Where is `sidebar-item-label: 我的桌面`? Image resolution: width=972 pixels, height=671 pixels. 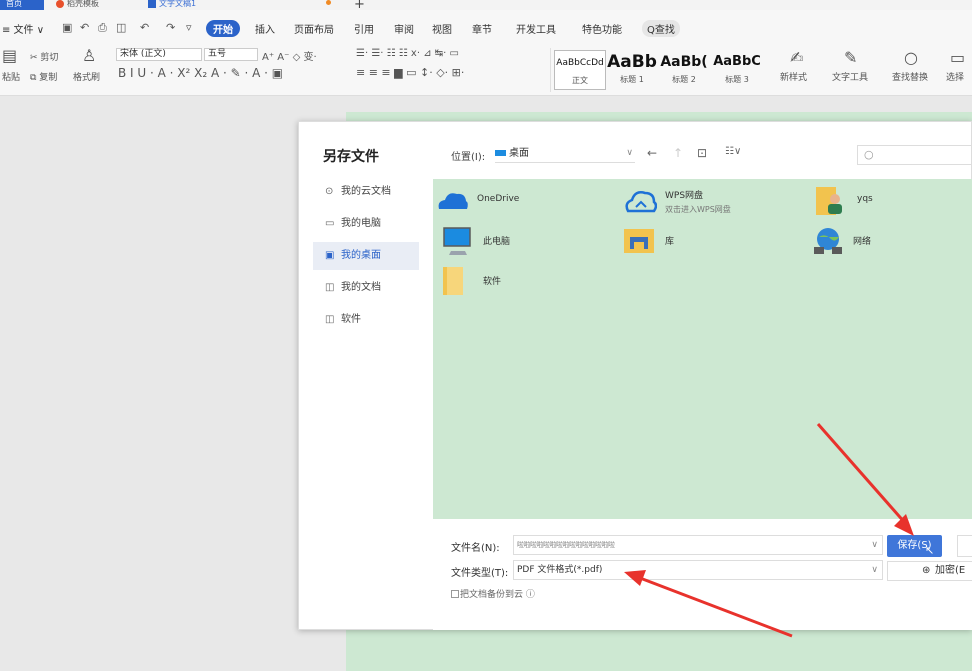
sidebar-item-label: 我的桌面 is located at coordinates (361, 255).